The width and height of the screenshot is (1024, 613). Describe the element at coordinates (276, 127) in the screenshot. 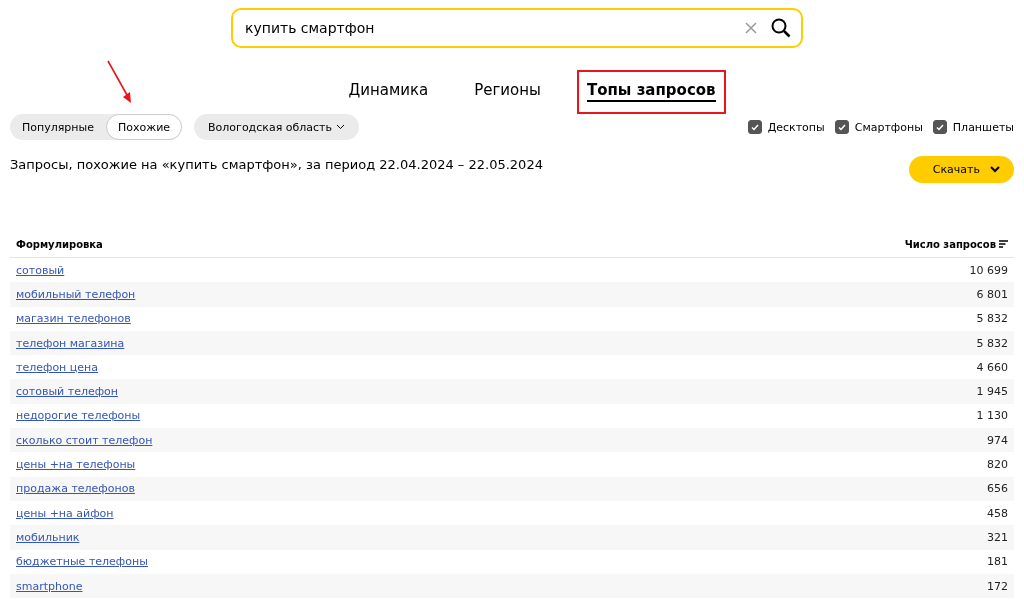

I see `region-dropdown: Вологодская область` at that location.